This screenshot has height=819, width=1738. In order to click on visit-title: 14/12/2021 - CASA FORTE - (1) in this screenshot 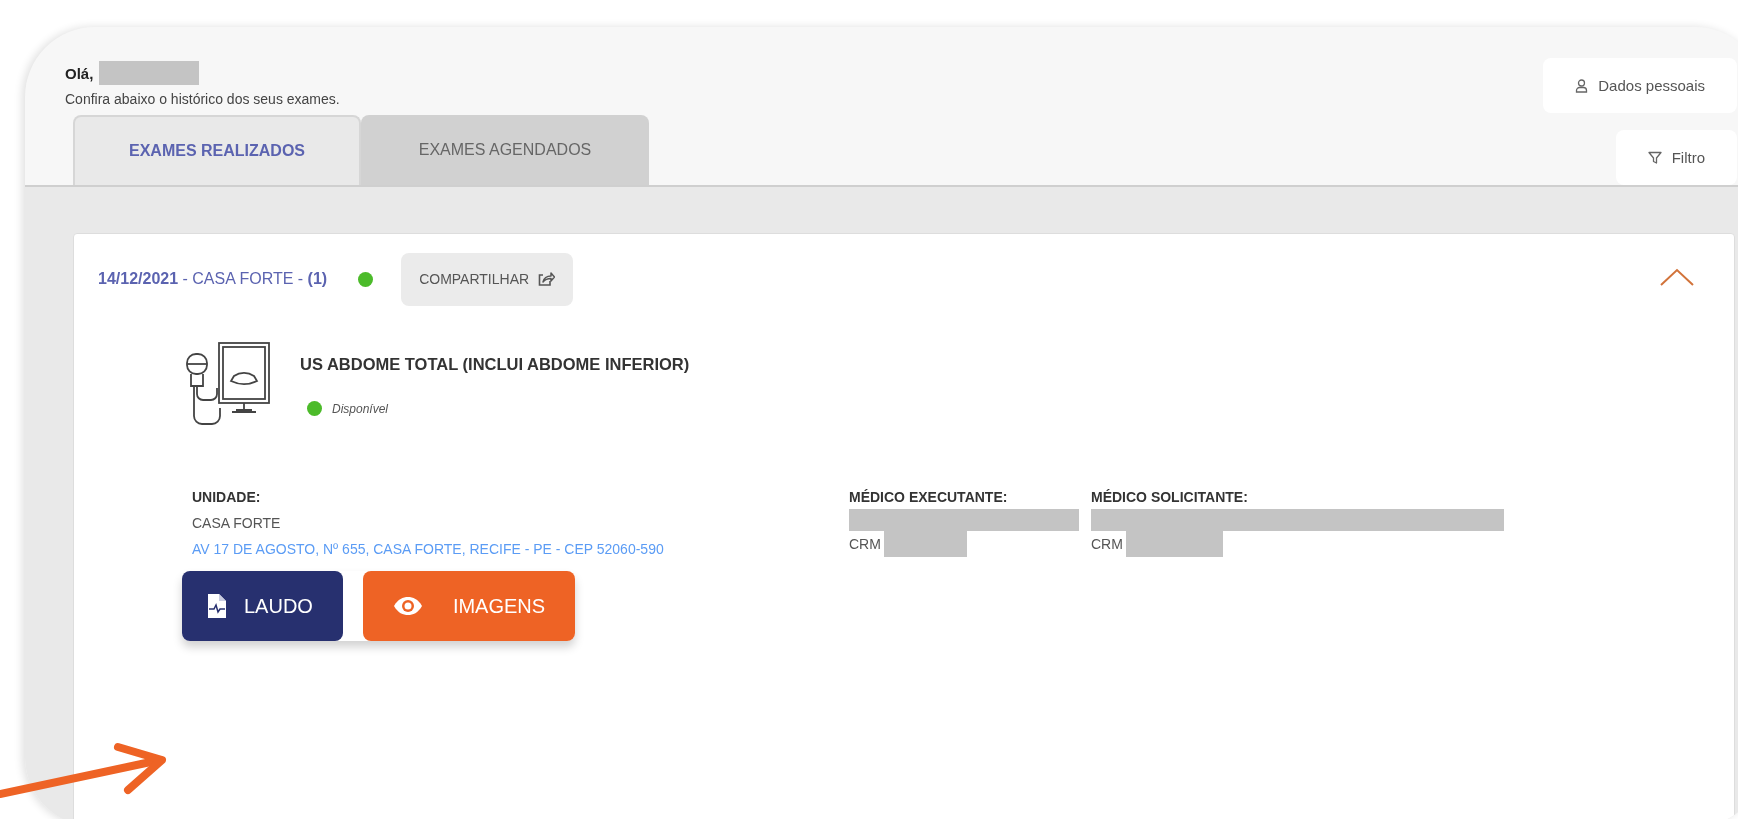, I will do `click(213, 279)`.